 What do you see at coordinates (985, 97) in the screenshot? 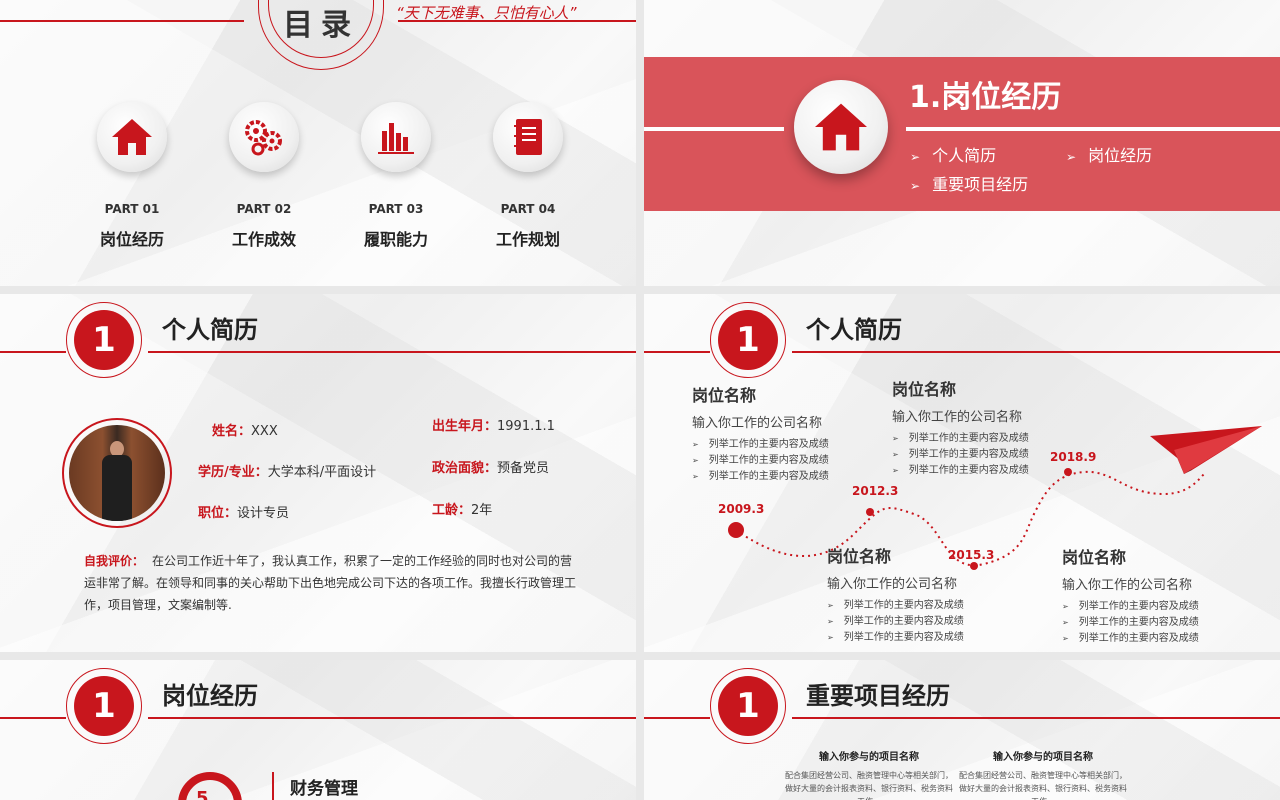
I see `section-title: 1.岗位经历` at bounding box center [985, 97].